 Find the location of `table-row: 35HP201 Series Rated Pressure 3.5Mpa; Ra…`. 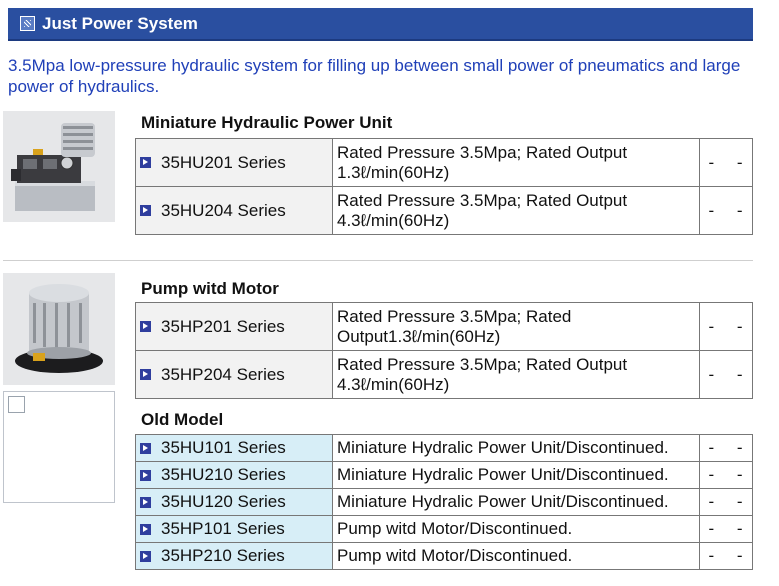

table-row: 35HP201 Series Rated Pressure 3.5Mpa; Ra… is located at coordinates (444, 326).